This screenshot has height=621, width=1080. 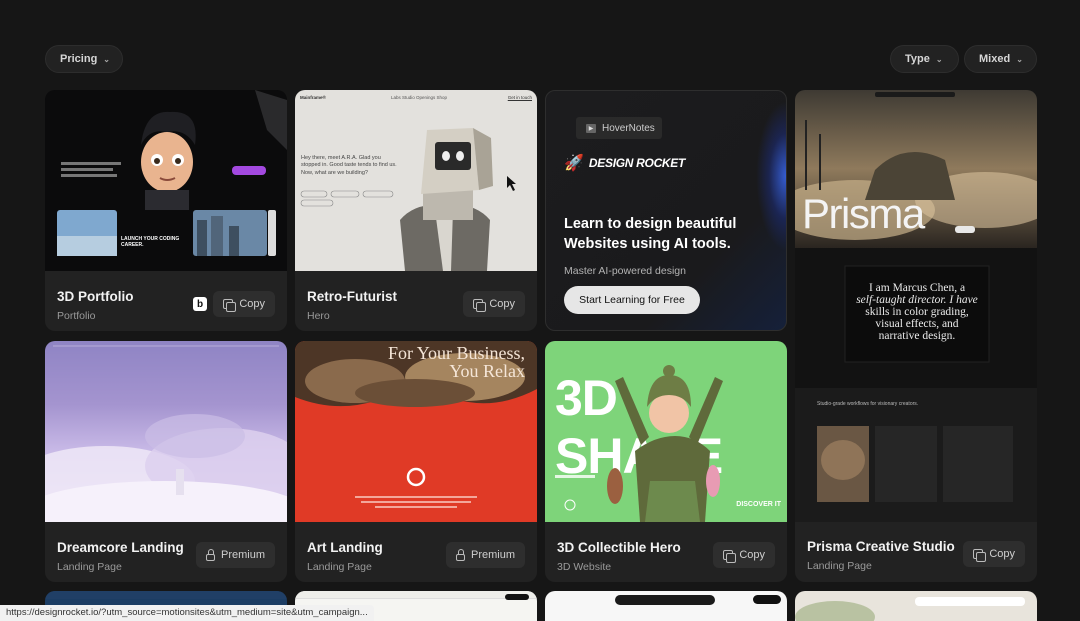 What do you see at coordinates (665, 600) in the screenshot?
I see `nav-pill` at bounding box center [665, 600].